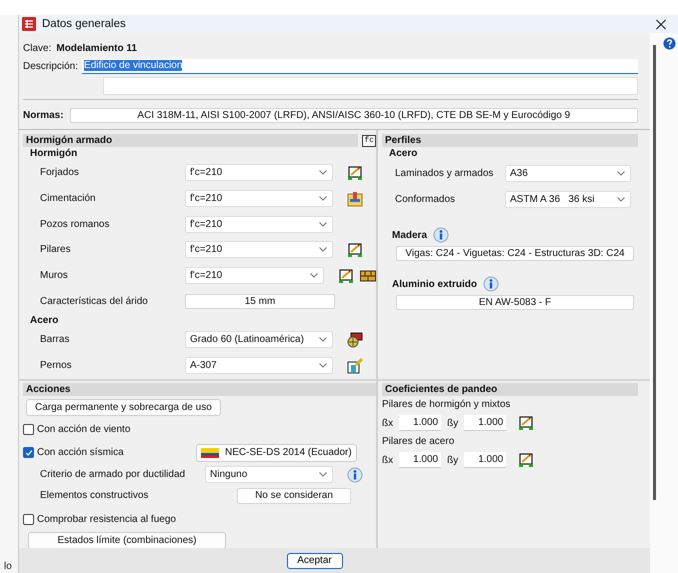  Describe the element at coordinates (84, 24) in the screenshot. I see `window-title: Datos generales` at that location.